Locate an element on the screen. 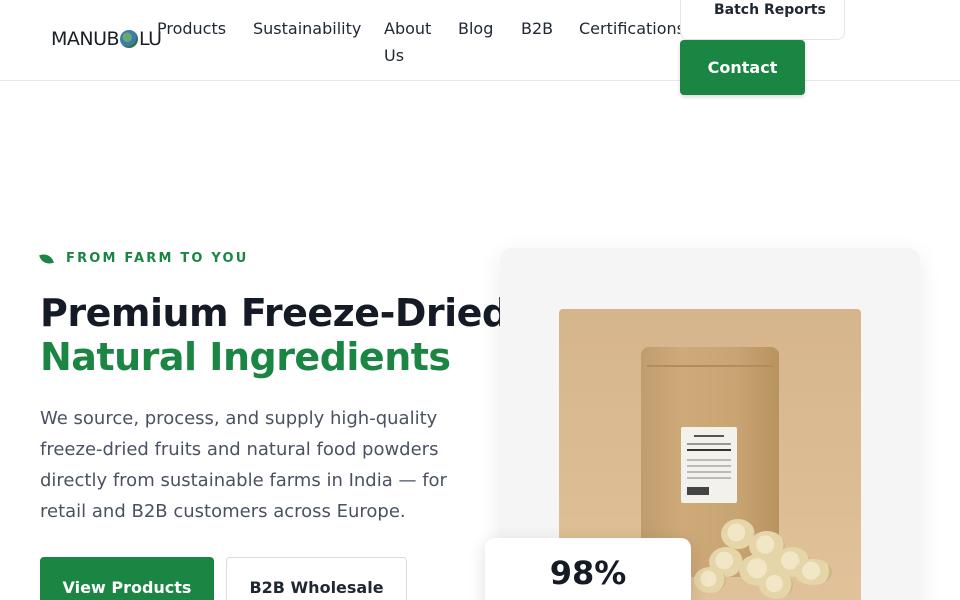 The image size is (960, 600). hero-title-line2: Natural Ingredients is located at coordinates (245, 357).